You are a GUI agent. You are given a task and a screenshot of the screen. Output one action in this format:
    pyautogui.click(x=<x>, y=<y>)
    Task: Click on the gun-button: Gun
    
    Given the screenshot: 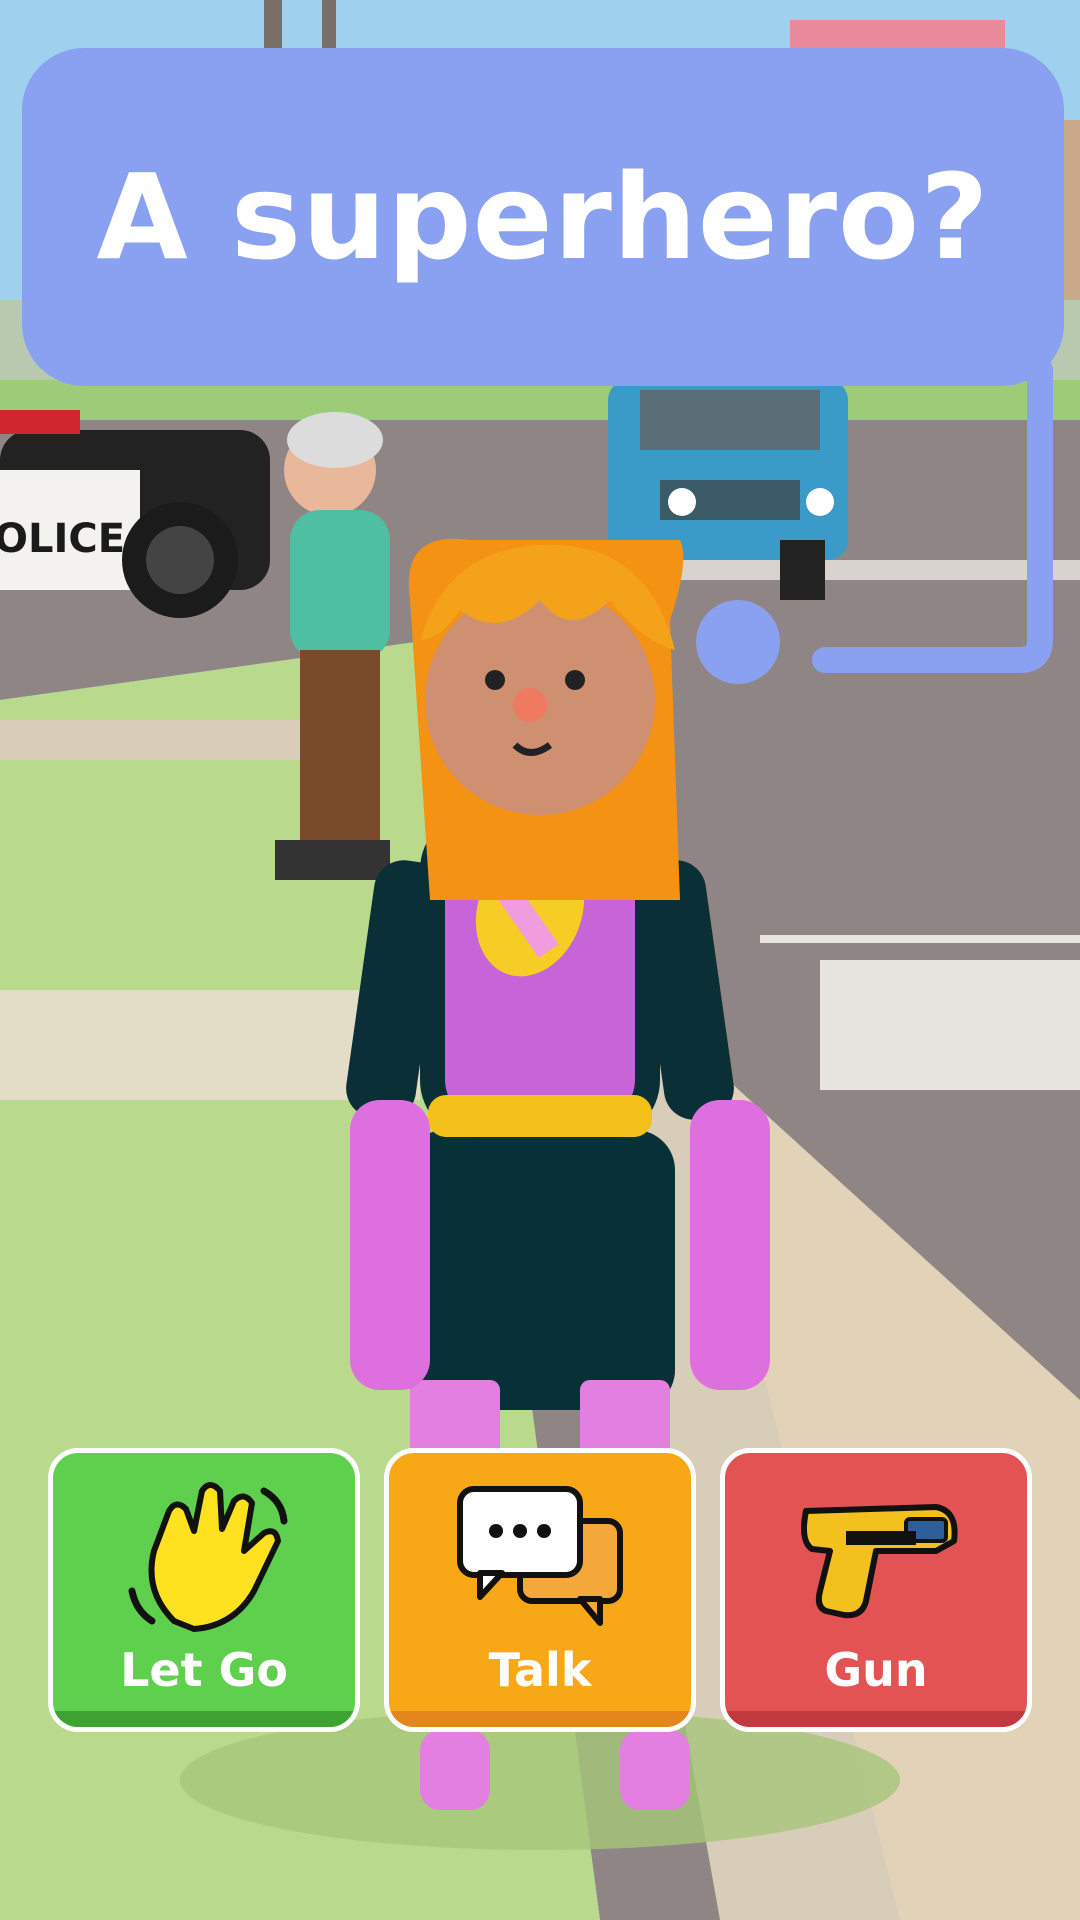 What is the action you would take?
    pyautogui.click(x=876, y=1590)
    